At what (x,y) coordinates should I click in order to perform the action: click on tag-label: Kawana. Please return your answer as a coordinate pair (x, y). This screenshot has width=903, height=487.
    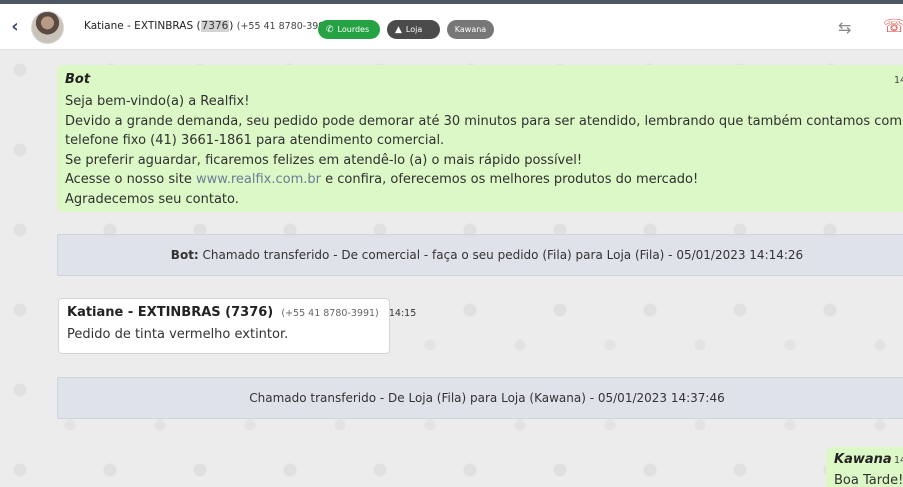
    Looking at the image, I should click on (470, 29).